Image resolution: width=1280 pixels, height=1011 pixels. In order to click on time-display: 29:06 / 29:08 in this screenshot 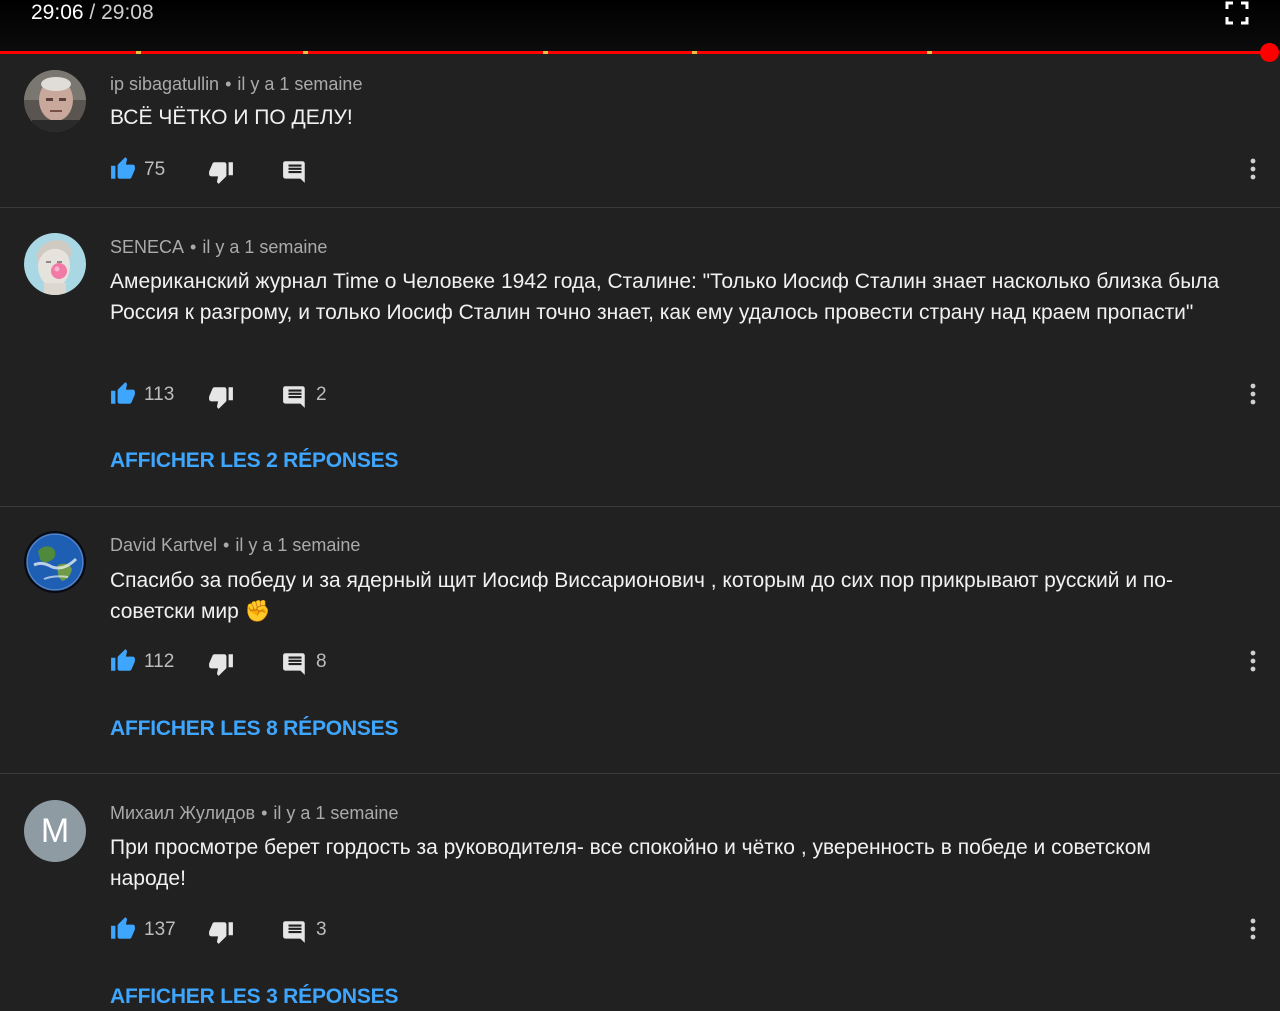, I will do `click(92, 13)`.